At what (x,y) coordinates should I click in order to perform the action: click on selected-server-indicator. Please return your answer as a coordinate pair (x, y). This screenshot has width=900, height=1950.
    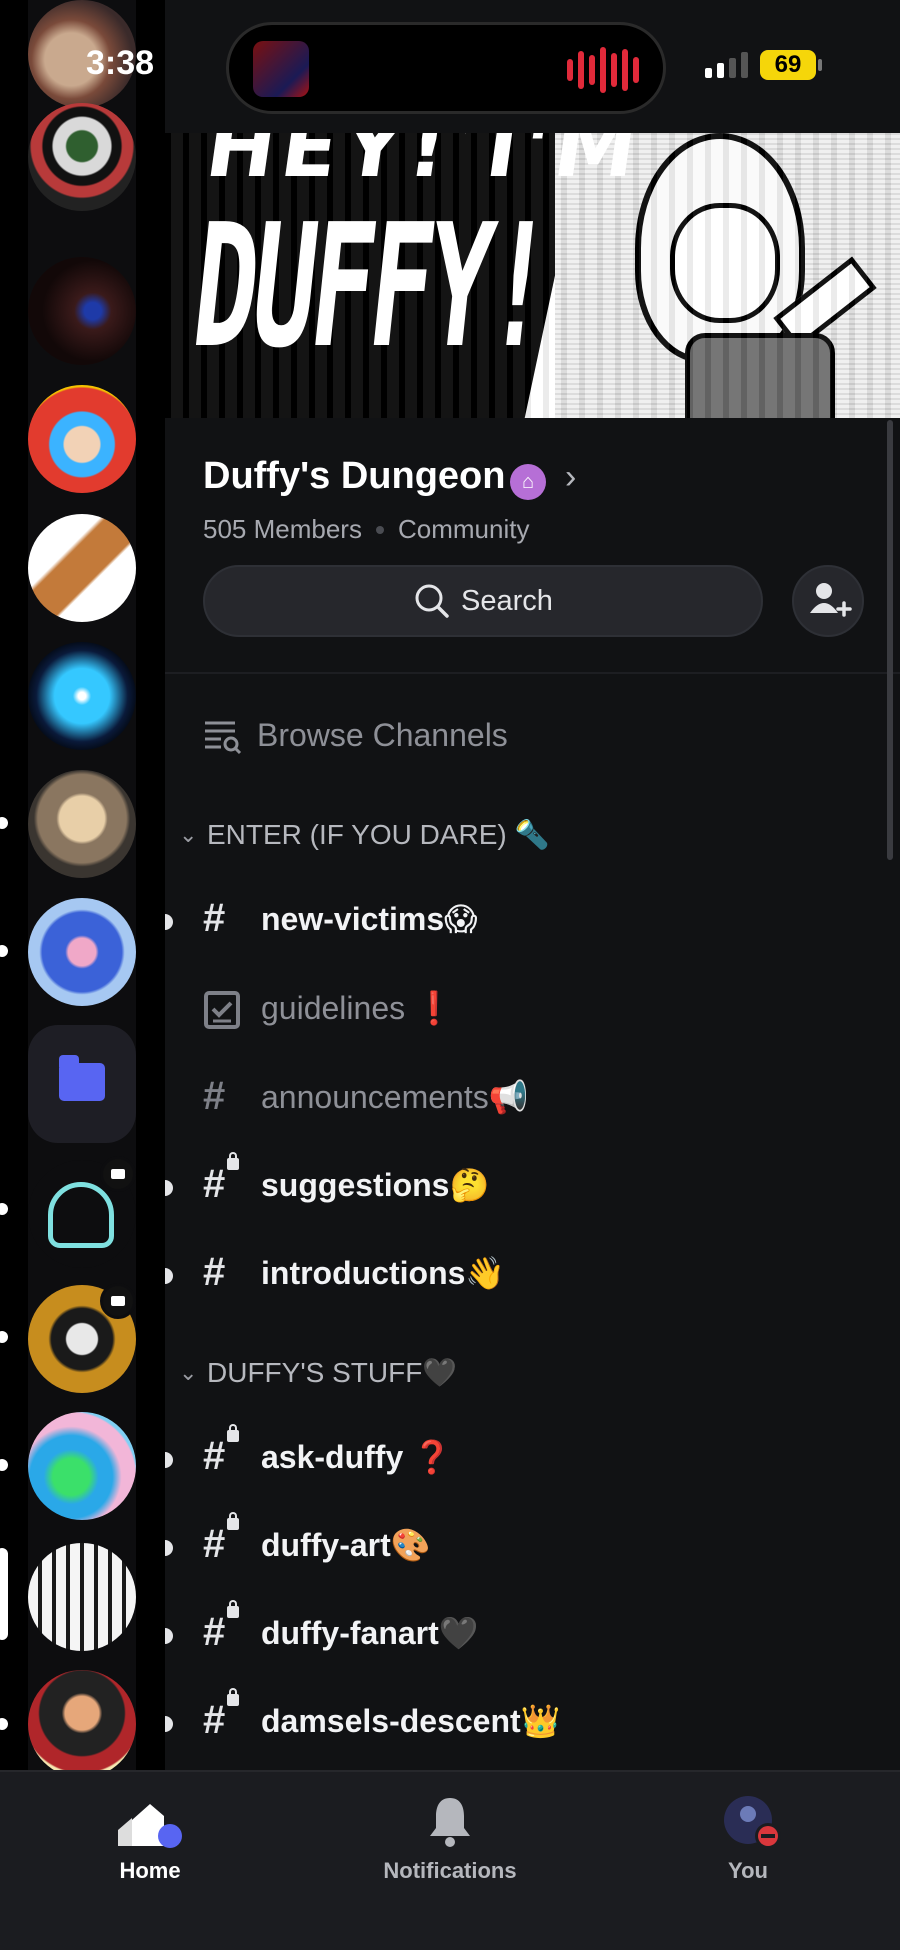
    Looking at the image, I should click on (4, 1594).